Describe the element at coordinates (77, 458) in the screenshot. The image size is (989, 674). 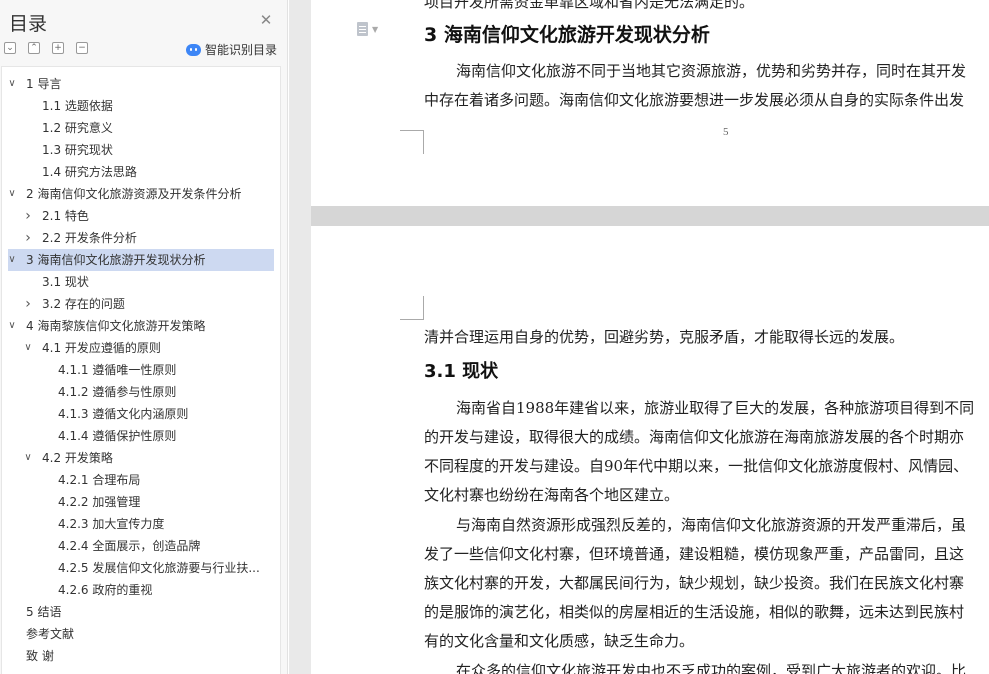
I see `toc-item-label: 4.2 开发策略` at that location.